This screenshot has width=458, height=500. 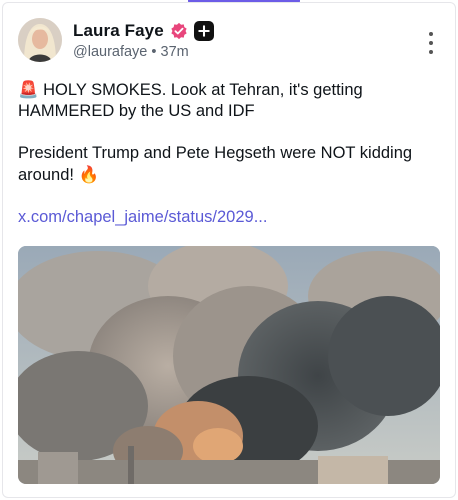 I want to click on author-name: Laura Faye, so click(x=118, y=31).